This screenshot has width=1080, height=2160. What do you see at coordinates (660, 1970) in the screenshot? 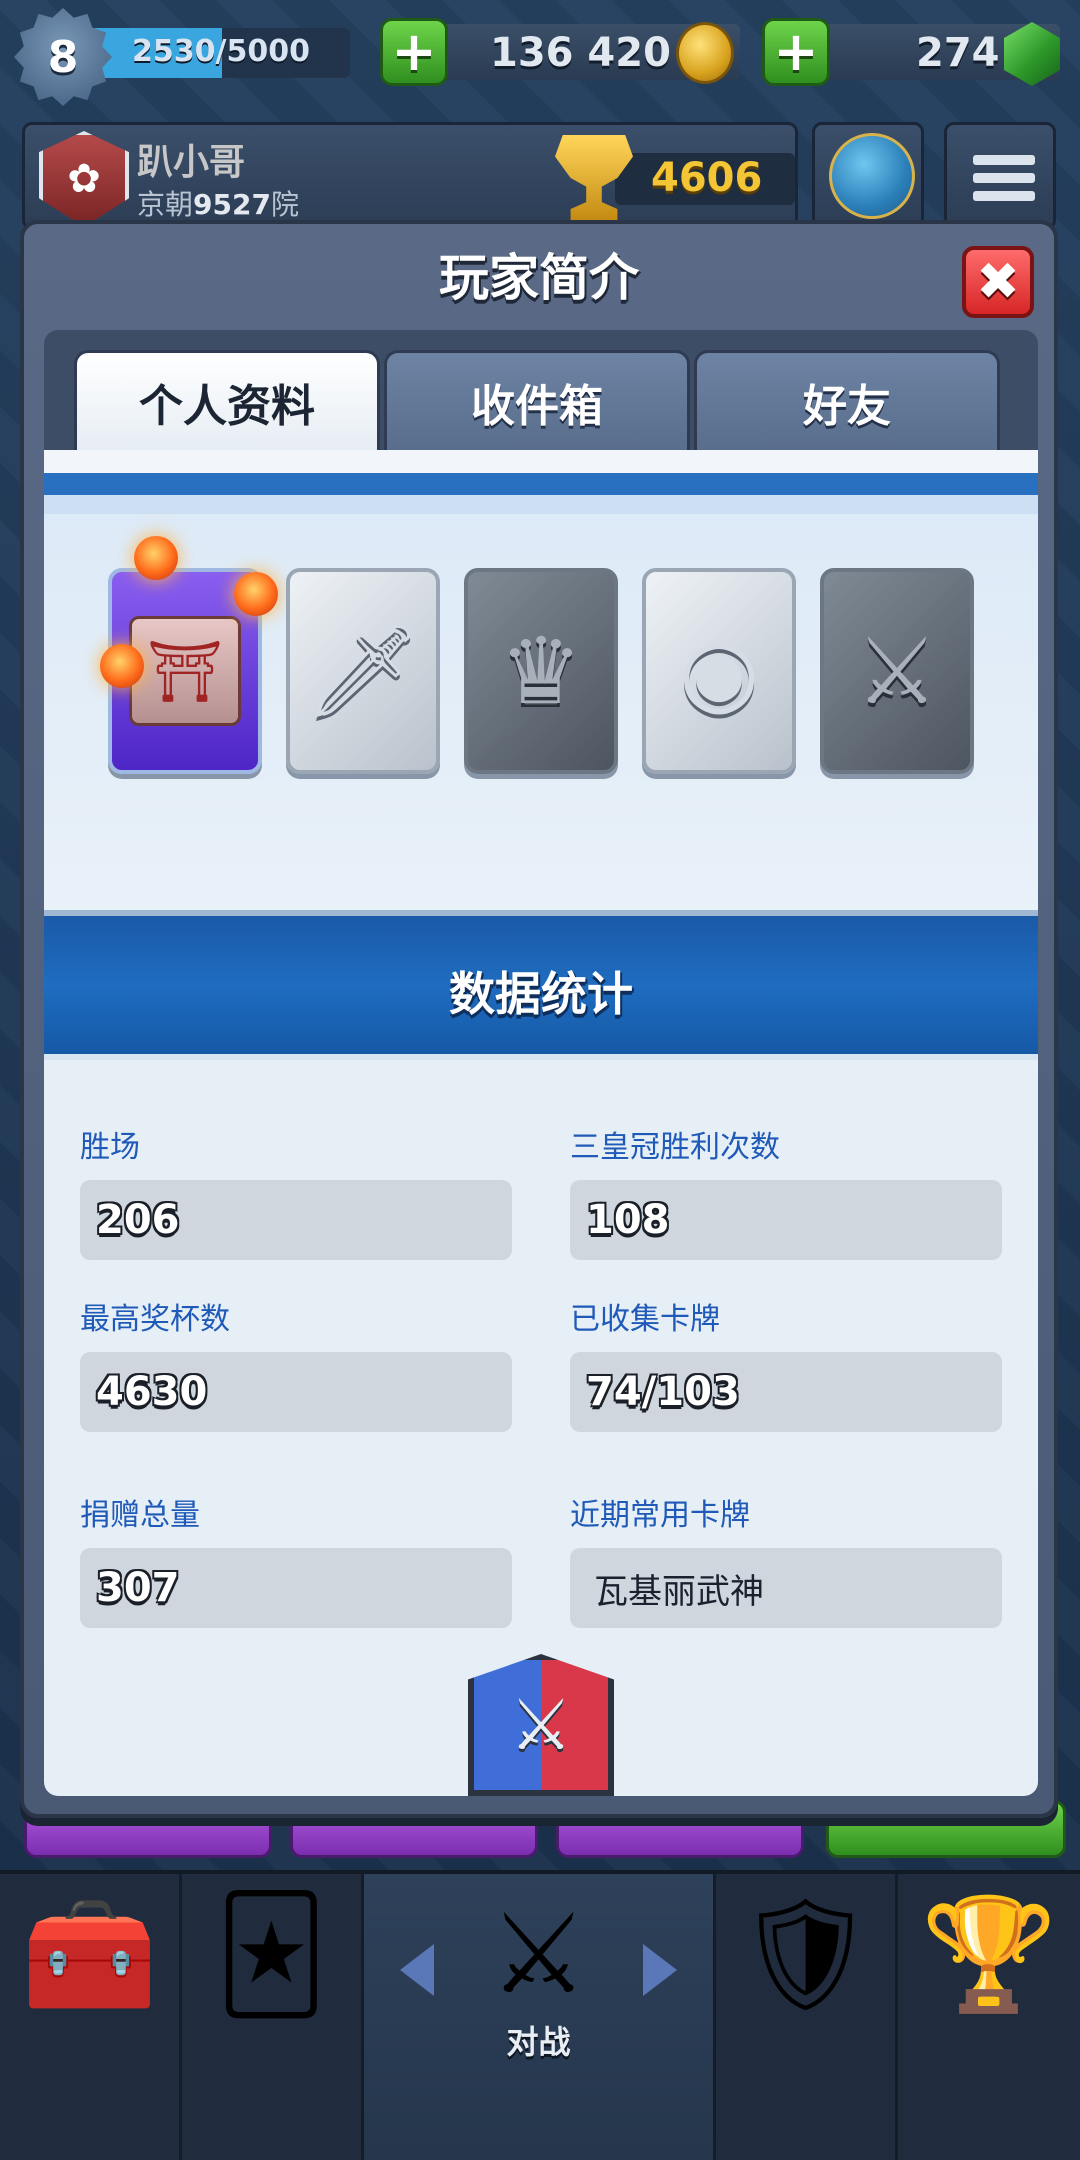
I see `arrow-right-icon` at bounding box center [660, 1970].